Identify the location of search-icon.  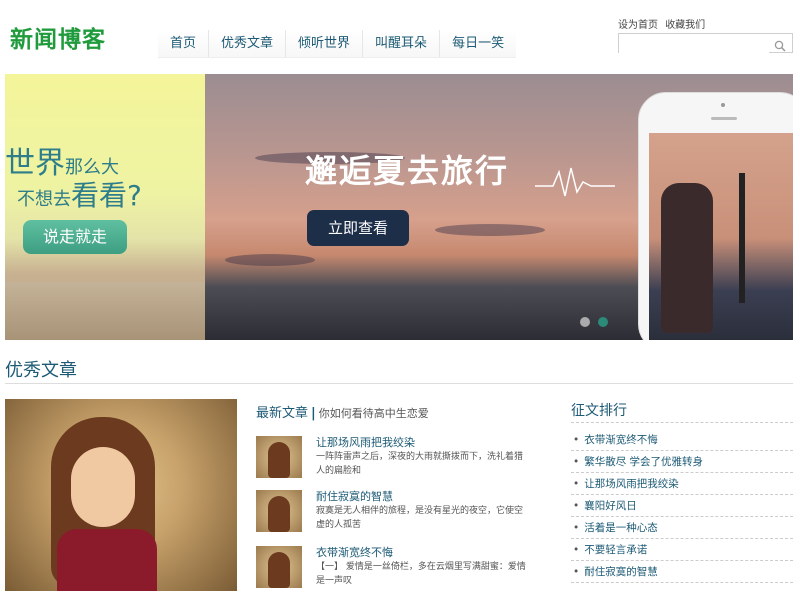
(780, 44).